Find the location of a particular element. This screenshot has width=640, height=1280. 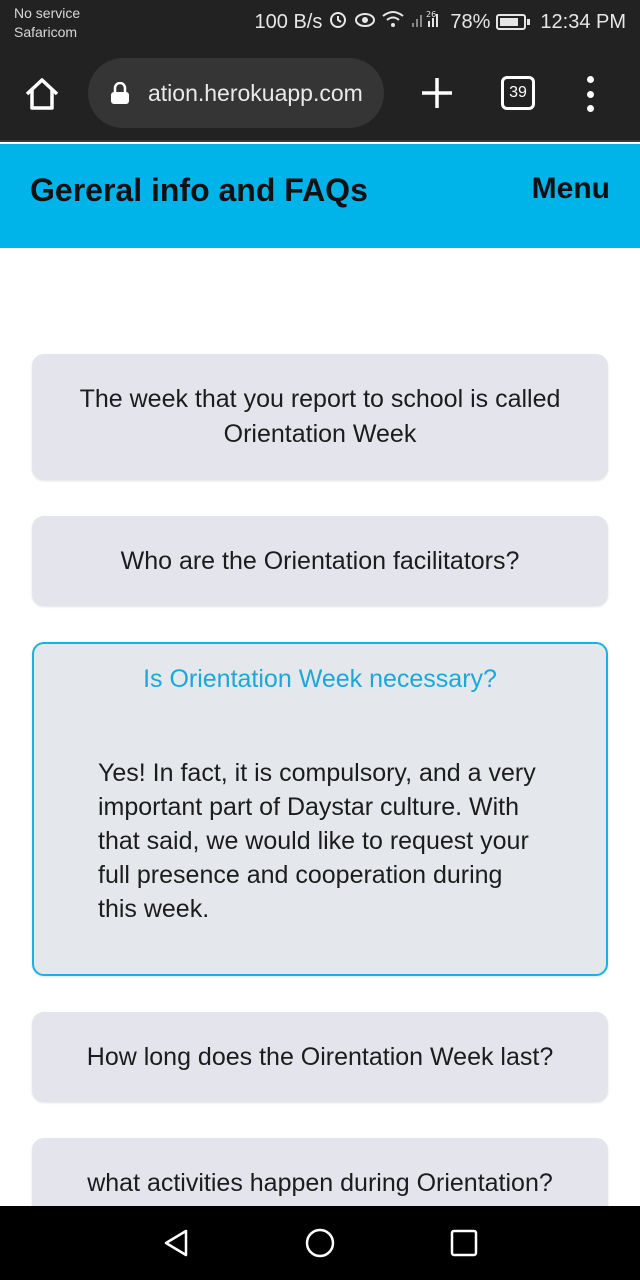

wifi-icon is located at coordinates (393, 22).